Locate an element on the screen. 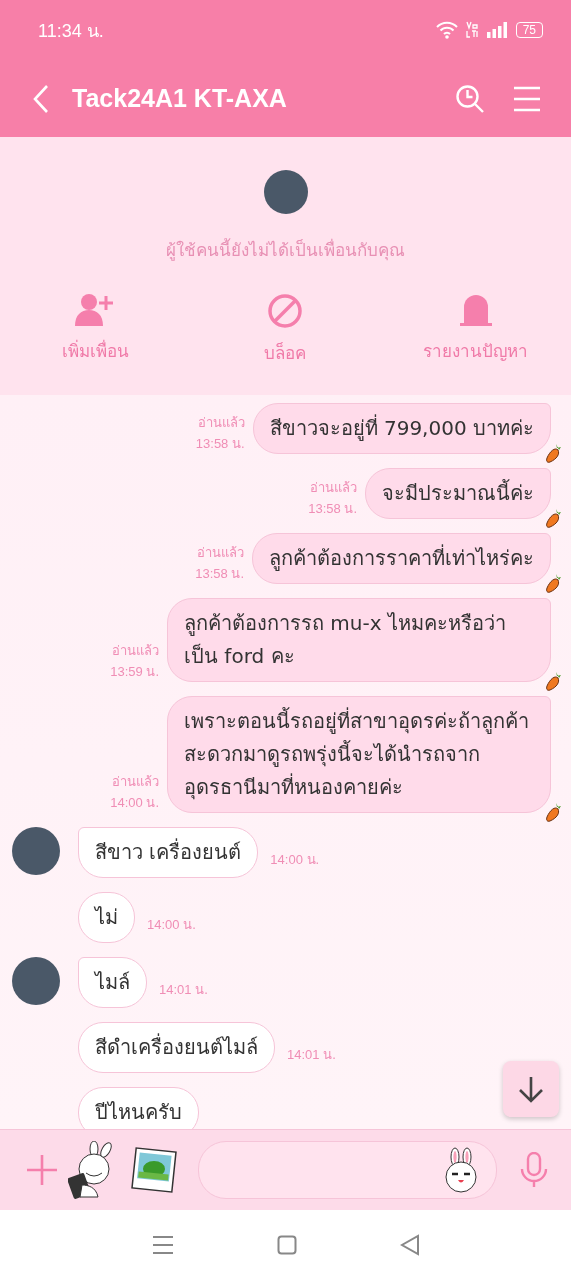  received-message-bubble: ปีไหนครับ is located at coordinates (138, 1108).